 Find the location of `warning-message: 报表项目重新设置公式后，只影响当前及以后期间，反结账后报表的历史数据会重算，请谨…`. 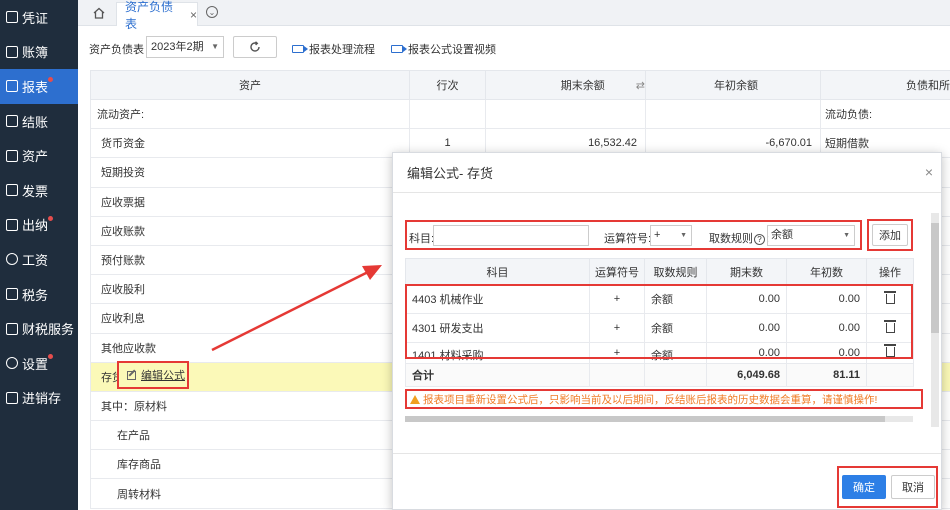

warning-message: 报表项目重新设置公式后，只影响当前及以后期间，反结账后报表的历史数据会重算，请谨… is located at coordinates (664, 399).